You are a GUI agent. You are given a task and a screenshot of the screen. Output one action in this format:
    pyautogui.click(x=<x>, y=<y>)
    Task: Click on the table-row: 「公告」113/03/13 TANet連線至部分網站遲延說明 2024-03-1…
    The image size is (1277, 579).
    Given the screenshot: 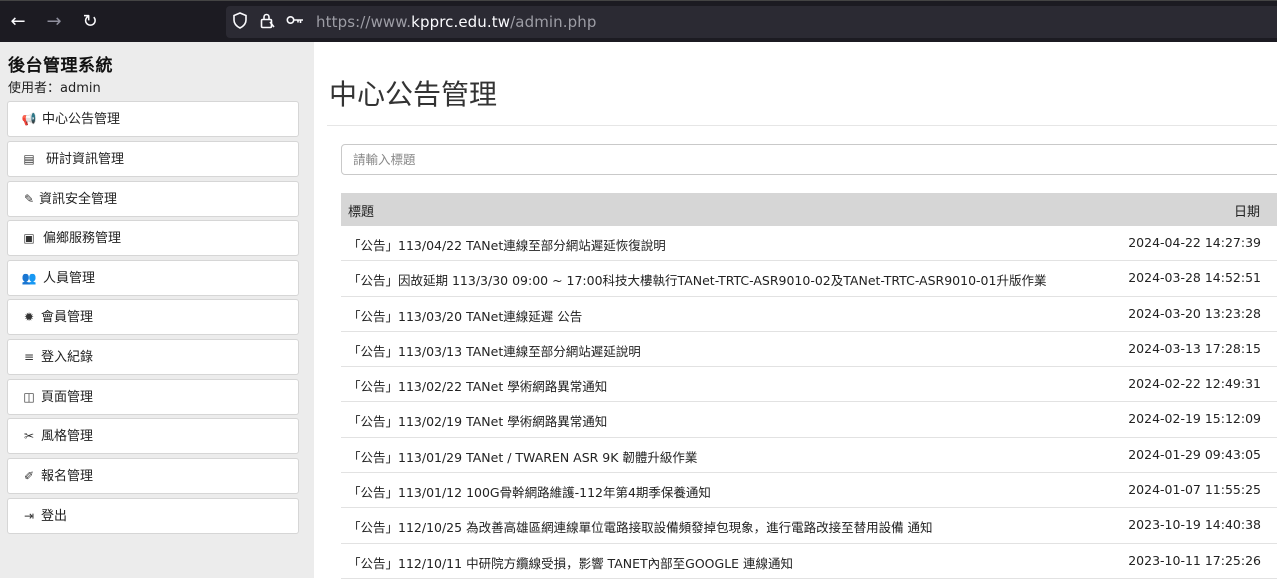 What is the action you would take?
    pyautogui.click(x=809, y=350)
    